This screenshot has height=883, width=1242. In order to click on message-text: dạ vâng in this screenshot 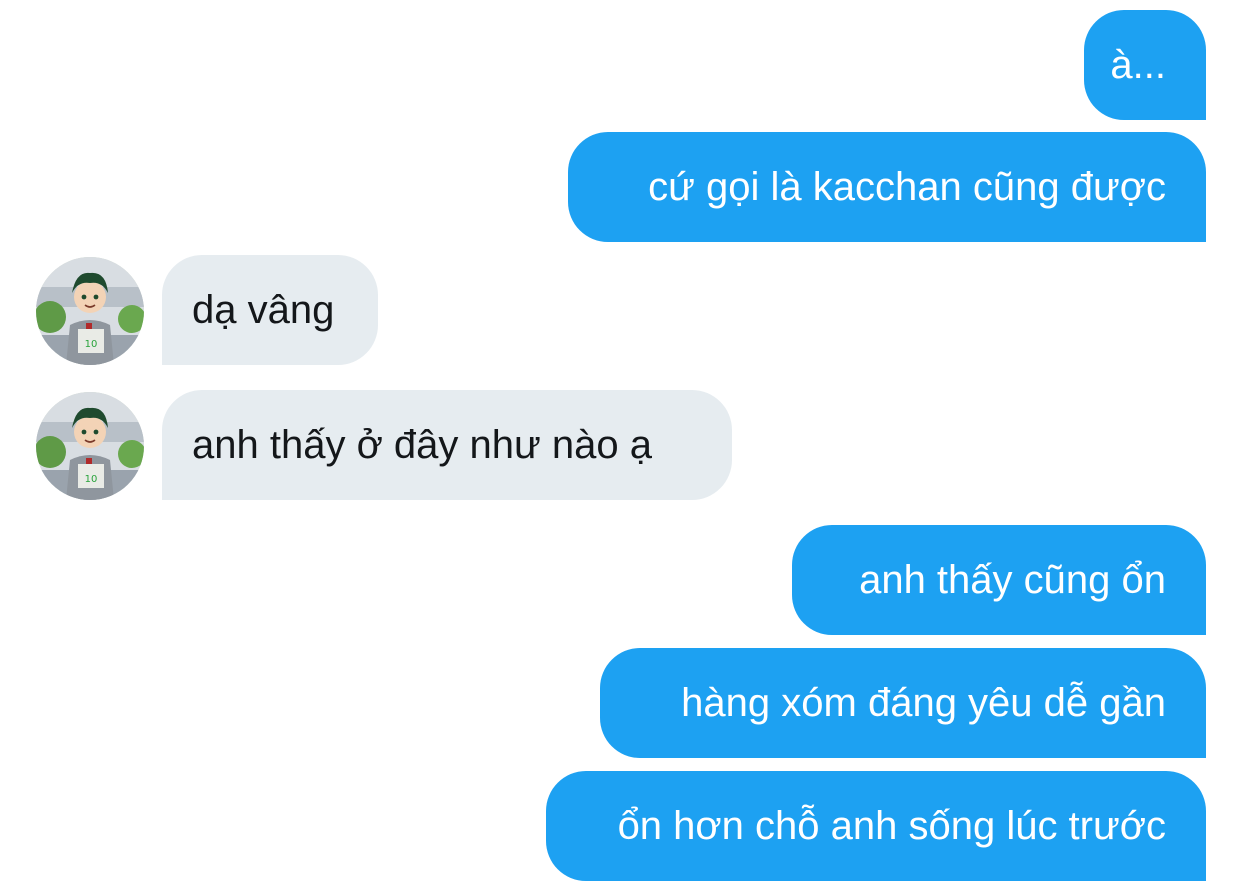, I will do `click(263, 310)`.